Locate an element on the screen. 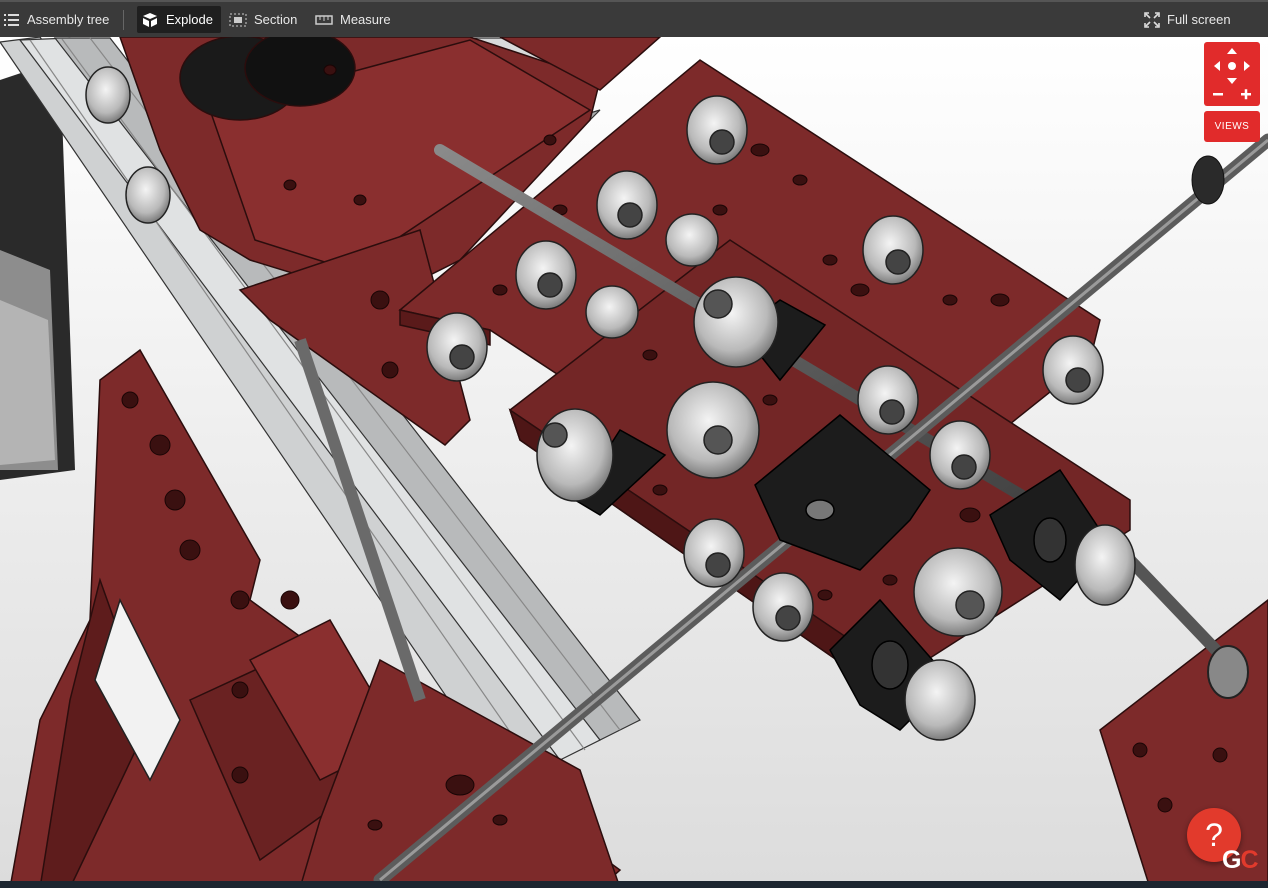 The image size is (1268, 888). section-button: Section is located at coordinates (263, 19).